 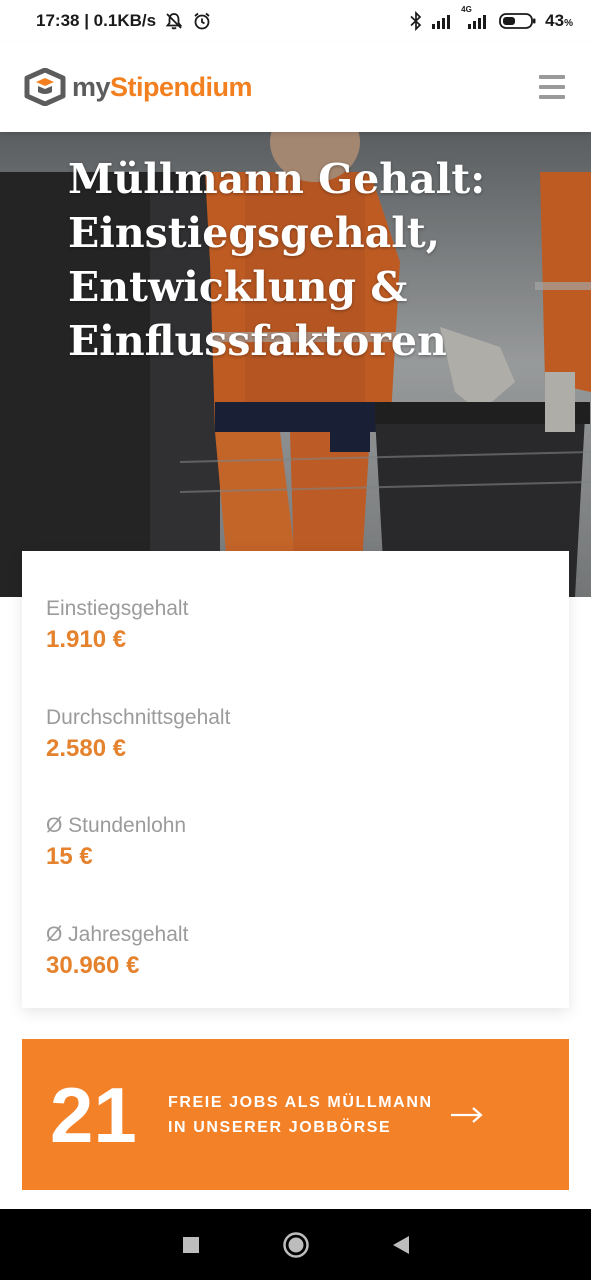 I want to click on status-left: 17:38 | 0.1KB/s, so click(x=124, y=21).